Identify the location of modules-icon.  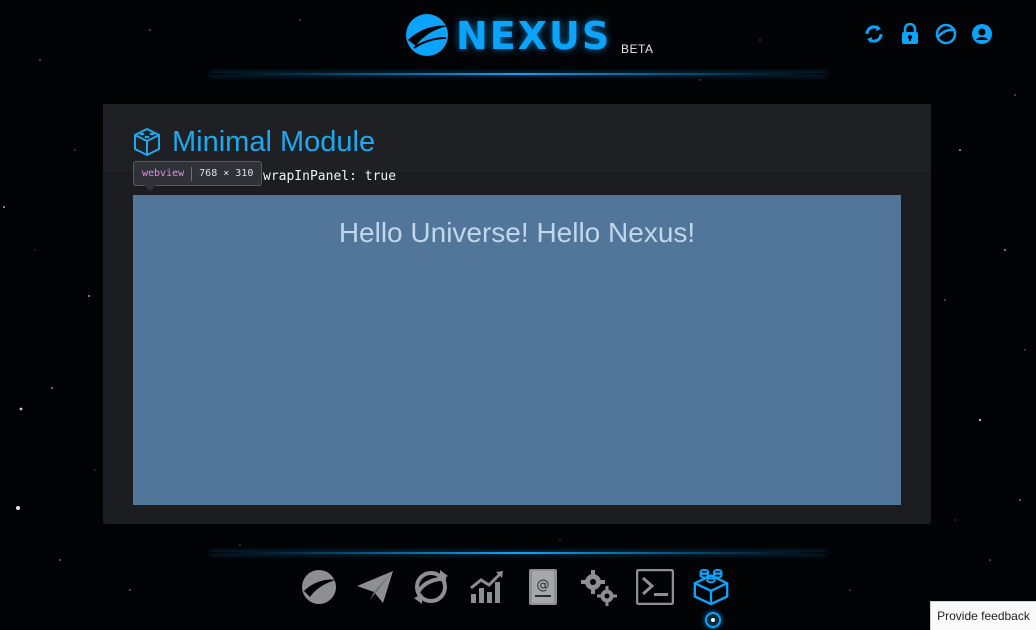
(711, 587).